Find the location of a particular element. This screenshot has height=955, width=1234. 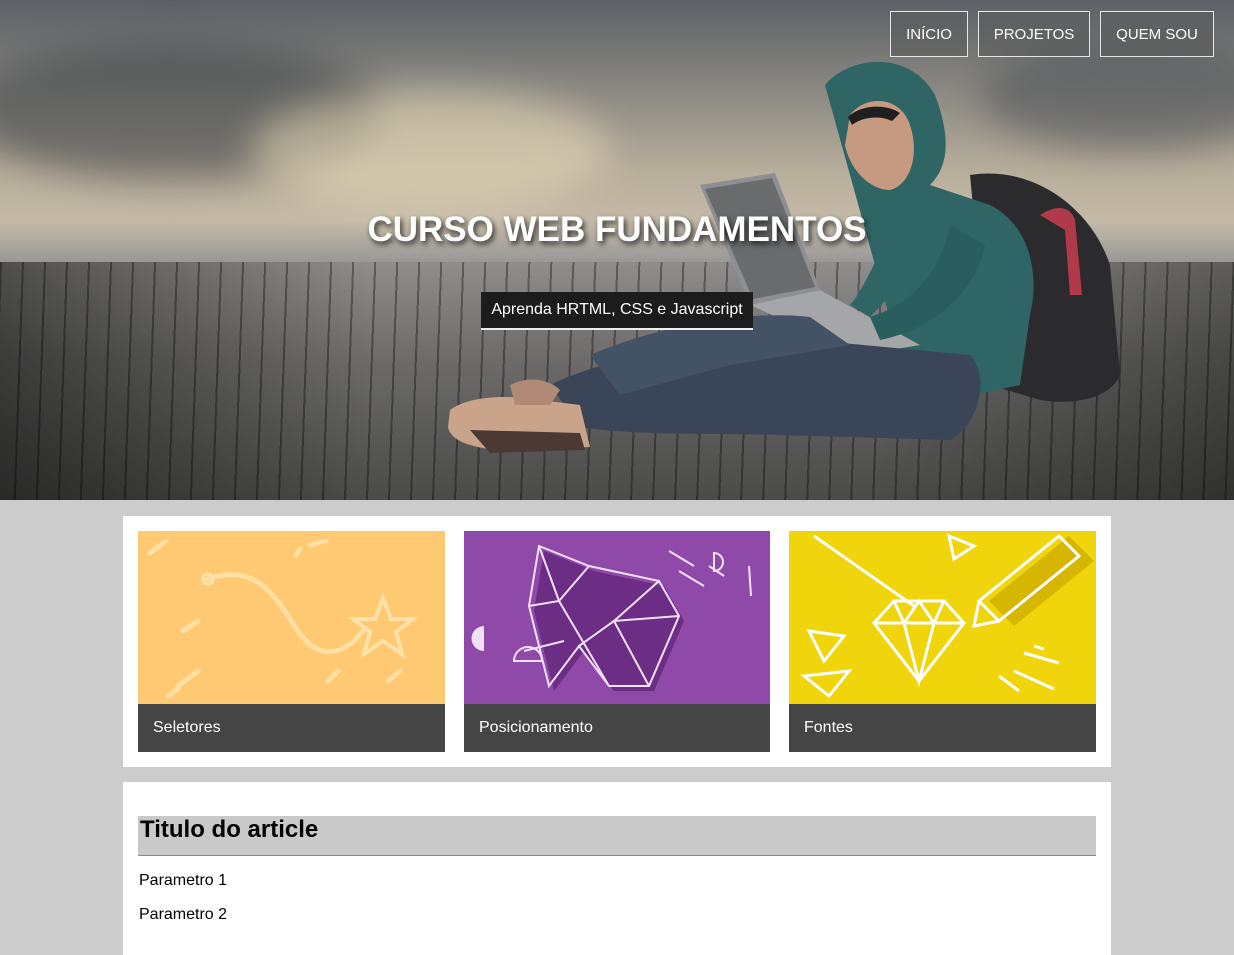

card-fontes-image is located at coordinates (942, 617).